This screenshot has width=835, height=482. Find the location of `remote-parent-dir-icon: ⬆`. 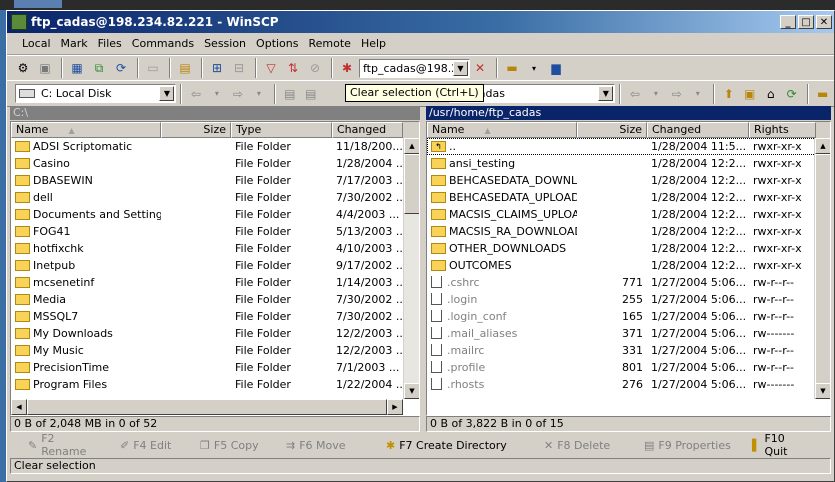

remote-parent-dir-icon: ⬆ is located at coordinates (728, 94).